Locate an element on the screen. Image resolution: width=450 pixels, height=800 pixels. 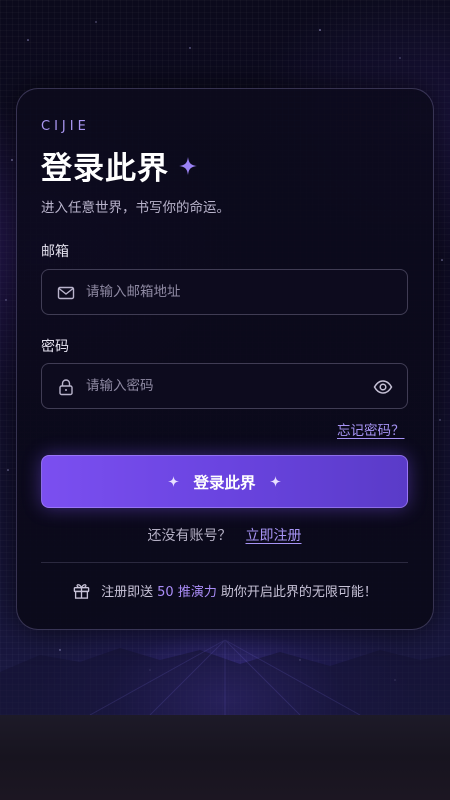
gift-icon is located at coordinates (81, 591).